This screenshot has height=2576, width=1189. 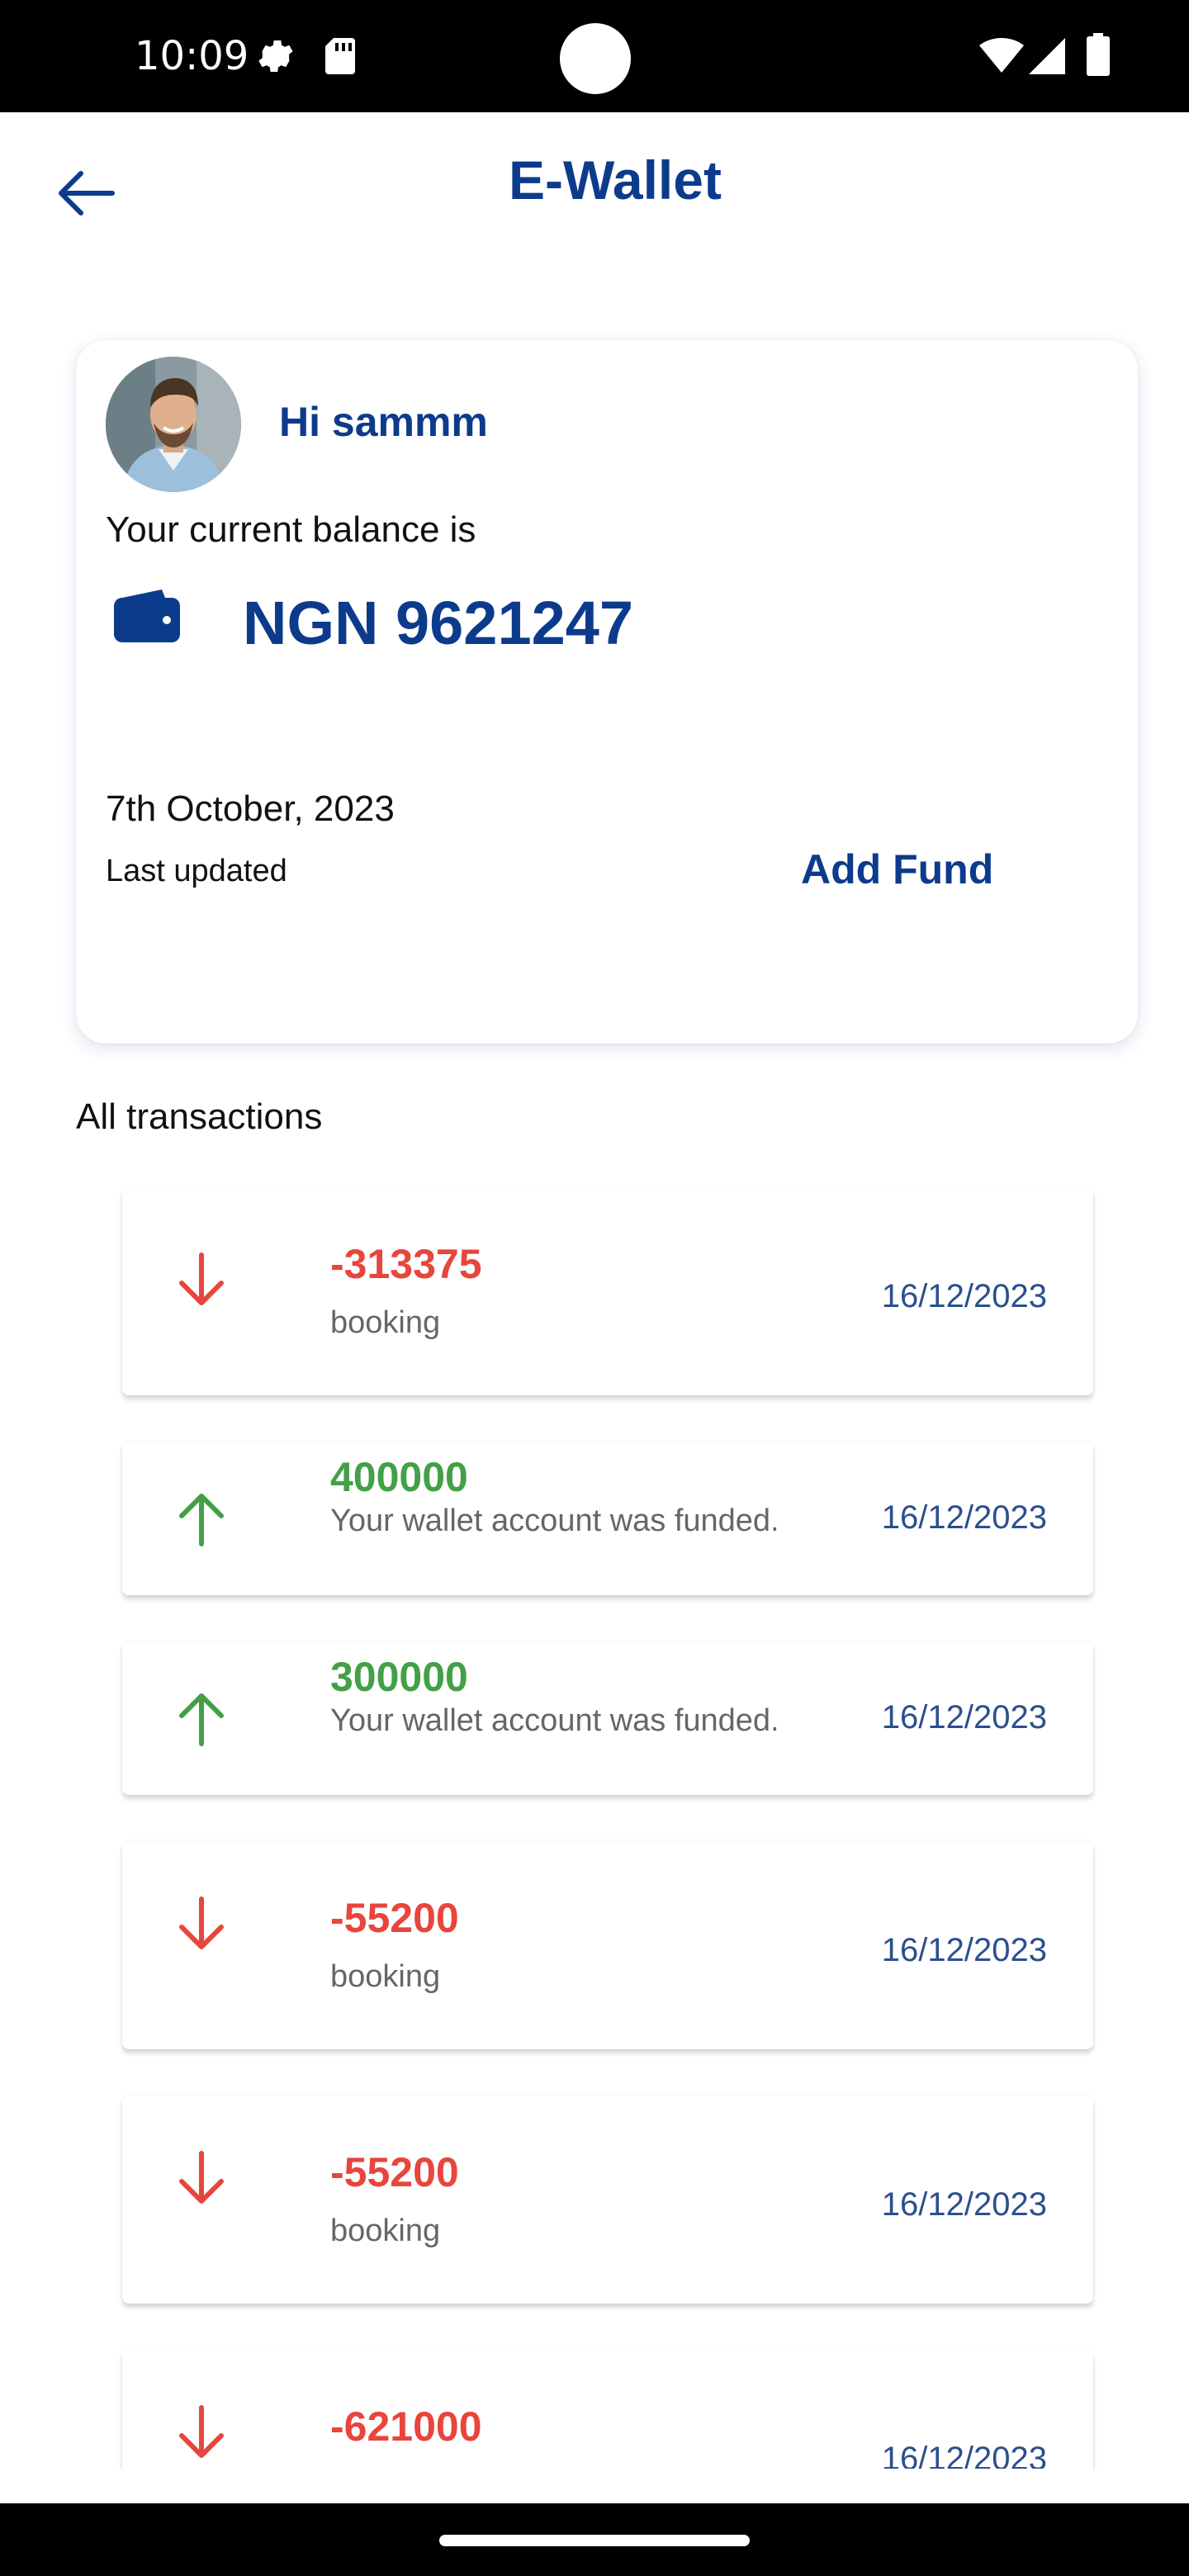 I want to click on navigation-bar, so click(x=594, y=2539).